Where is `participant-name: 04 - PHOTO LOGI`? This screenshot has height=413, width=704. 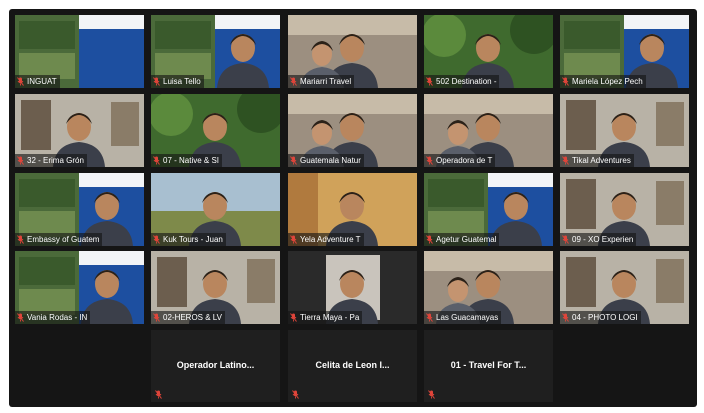
participant-name: 04 - PHOTO LOGI is located at coordinates (605, 317).